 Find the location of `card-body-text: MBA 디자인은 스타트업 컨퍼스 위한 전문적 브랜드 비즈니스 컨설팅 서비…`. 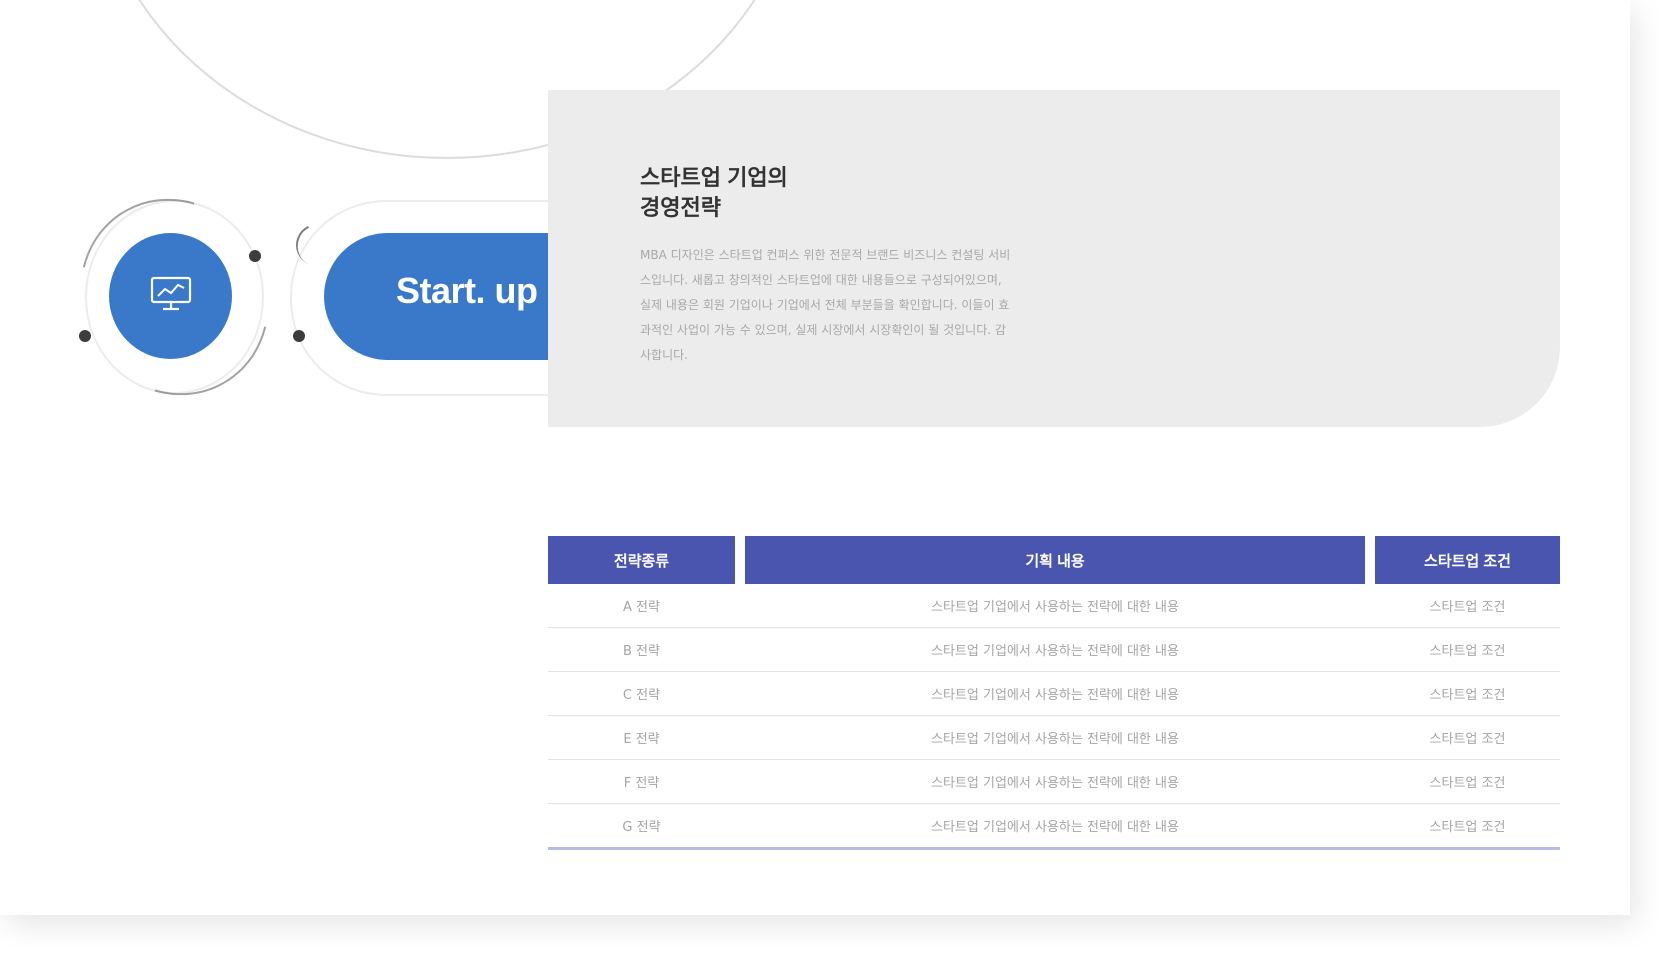

card-body-text: MBA 디자인은 스타트업 컨퍼스 위한 전문적 브랜드 비즈니스 컨설팅 서비… is located at coordinates (825, 305).